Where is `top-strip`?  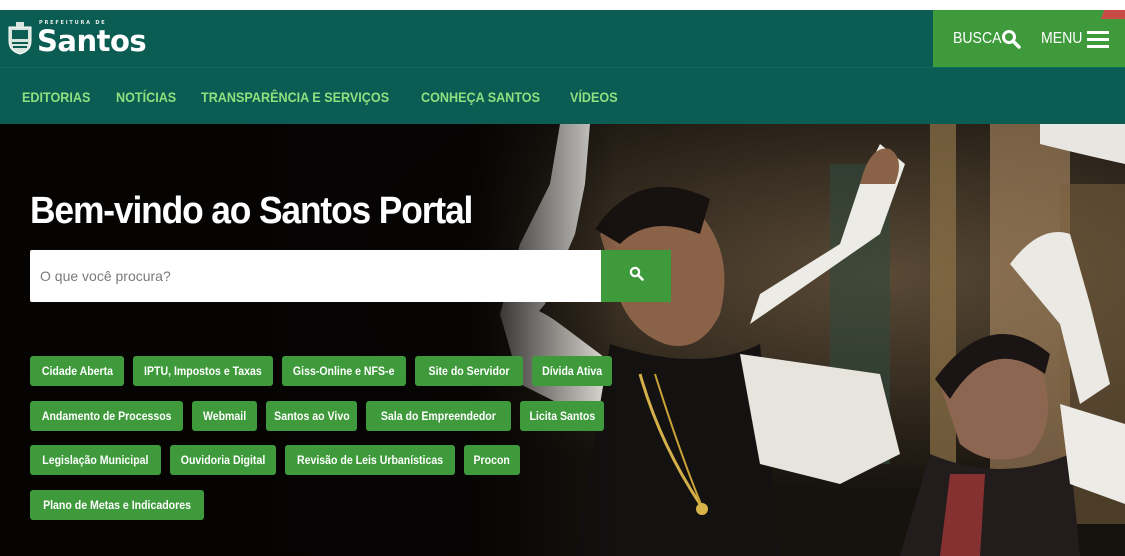
top-strip is located at coordinates (562, 5).